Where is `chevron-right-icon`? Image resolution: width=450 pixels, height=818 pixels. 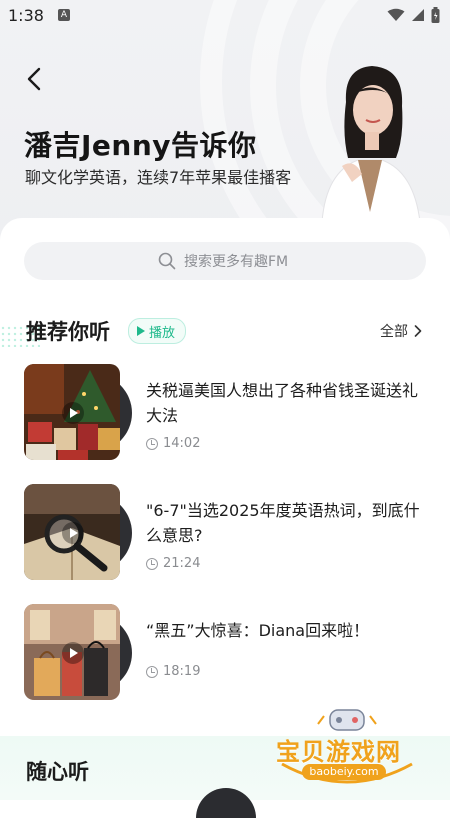 chevron-right-icon is located at coordinates (418, 331).